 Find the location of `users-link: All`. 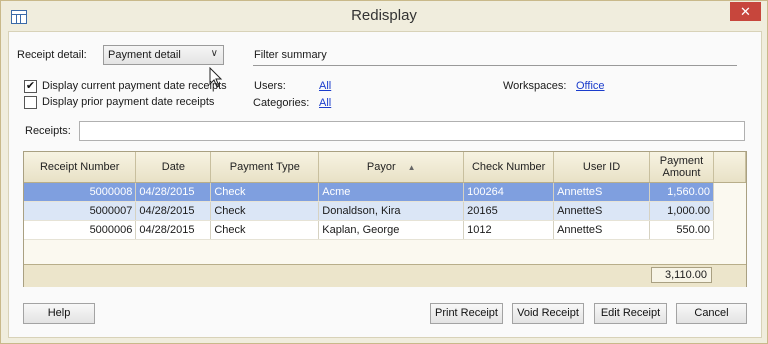

users-link: All is located at coordinates (325, 86).